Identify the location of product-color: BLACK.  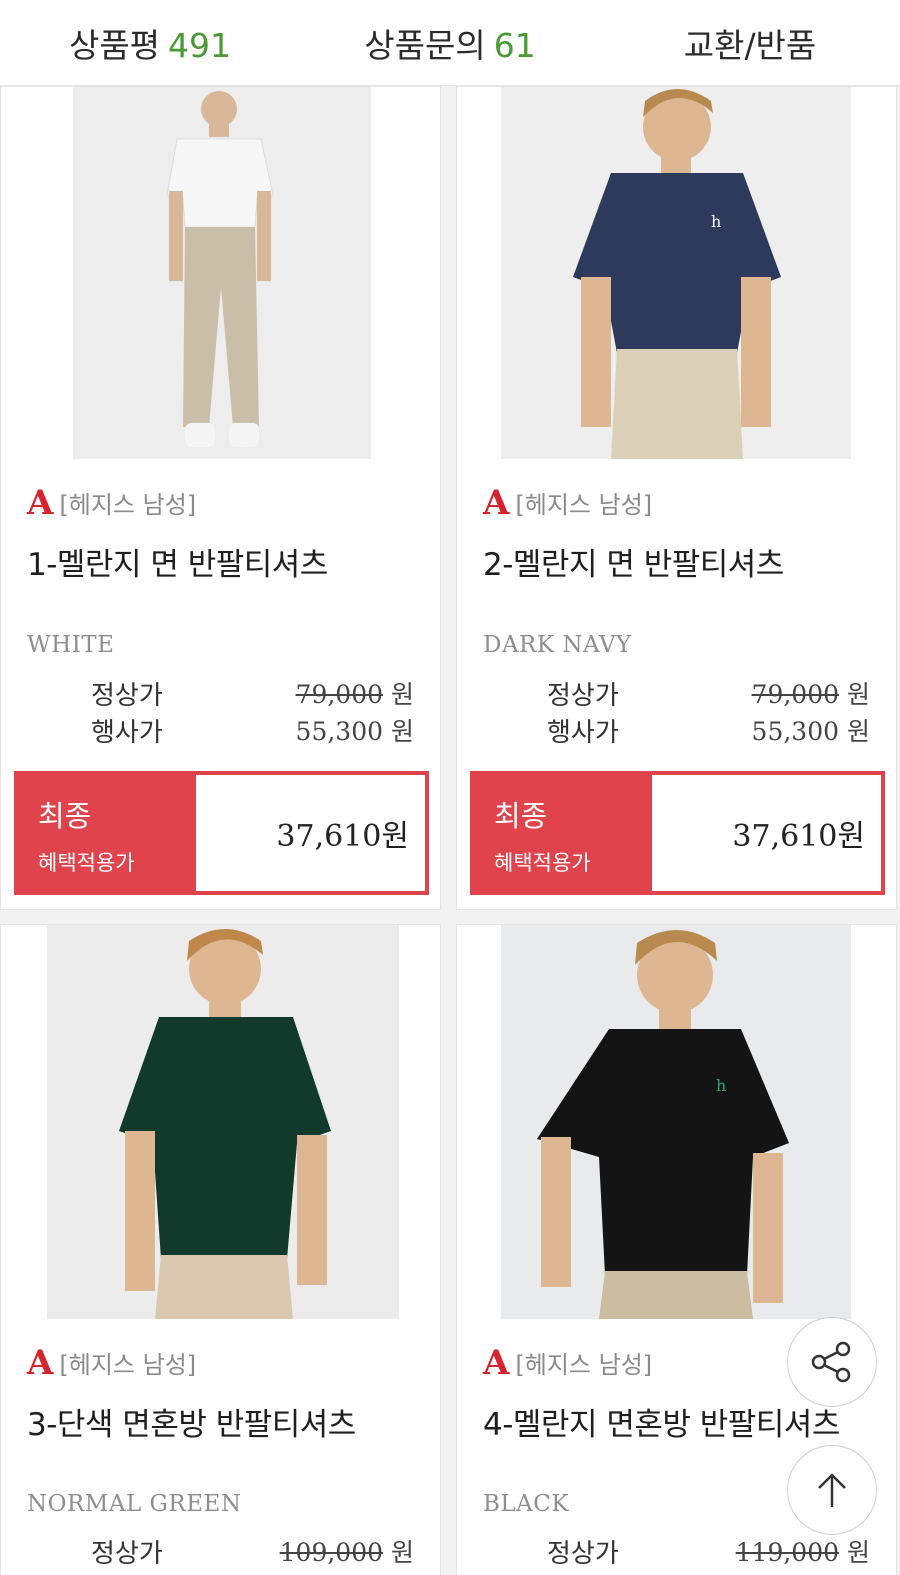
(526, 1504).